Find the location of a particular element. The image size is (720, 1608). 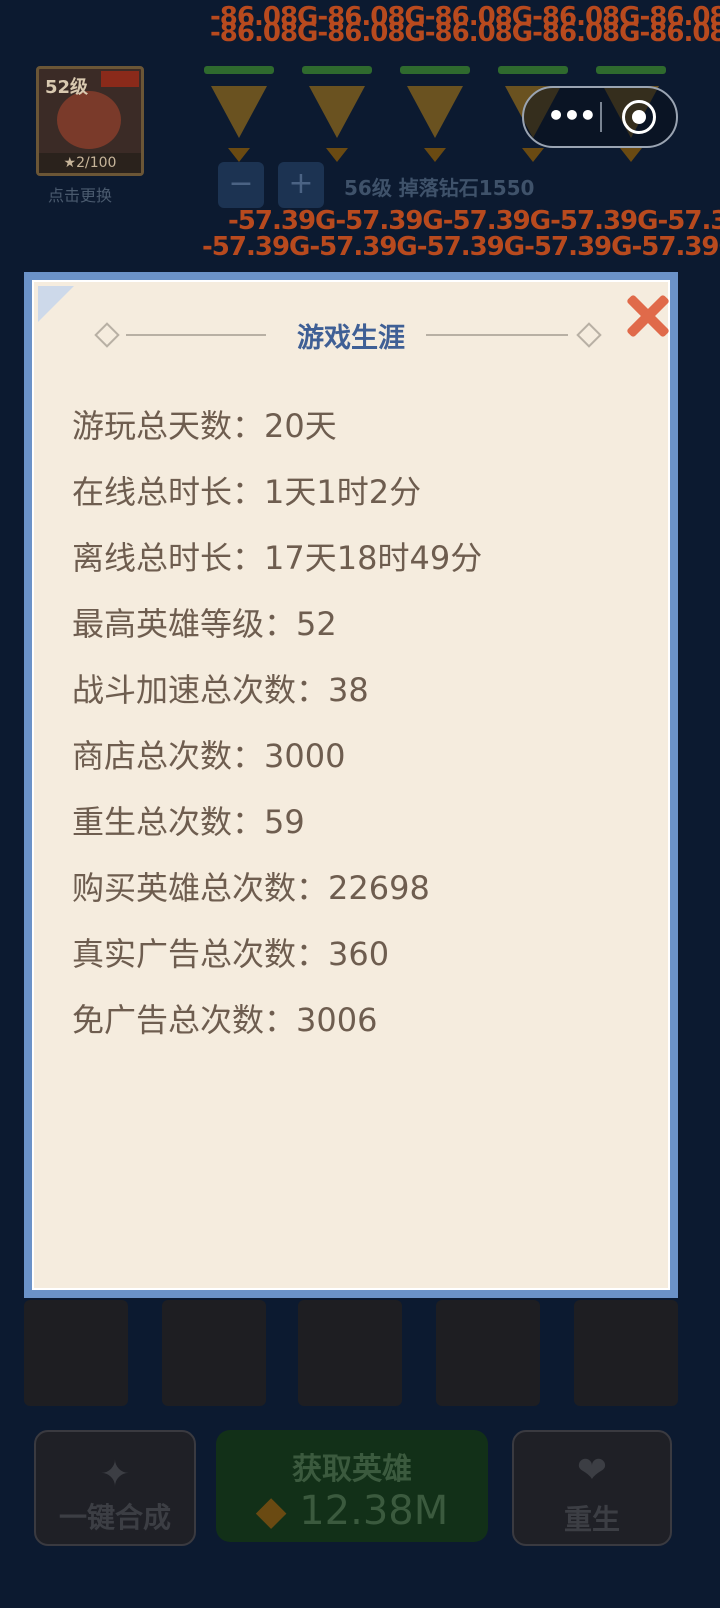

get-hero-button: 获取英雄 ◆ 12.38M is located at coordinates (352, 1486).